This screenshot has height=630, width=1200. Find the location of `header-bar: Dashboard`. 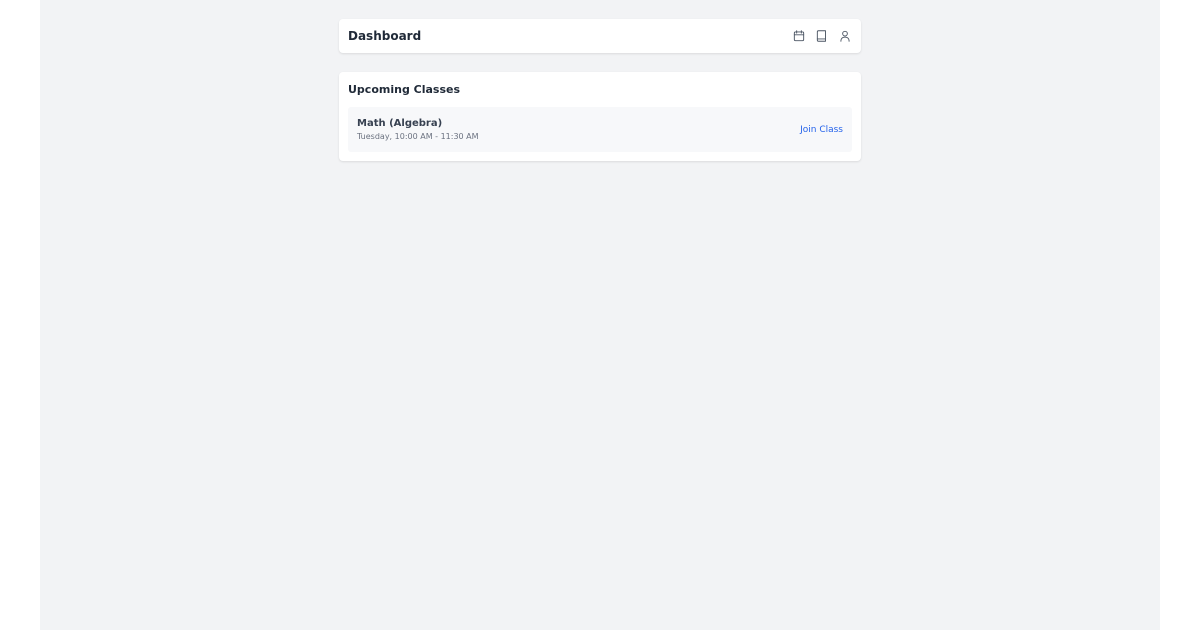

header-bar: Dashboard is located at coordinates (600, 36).